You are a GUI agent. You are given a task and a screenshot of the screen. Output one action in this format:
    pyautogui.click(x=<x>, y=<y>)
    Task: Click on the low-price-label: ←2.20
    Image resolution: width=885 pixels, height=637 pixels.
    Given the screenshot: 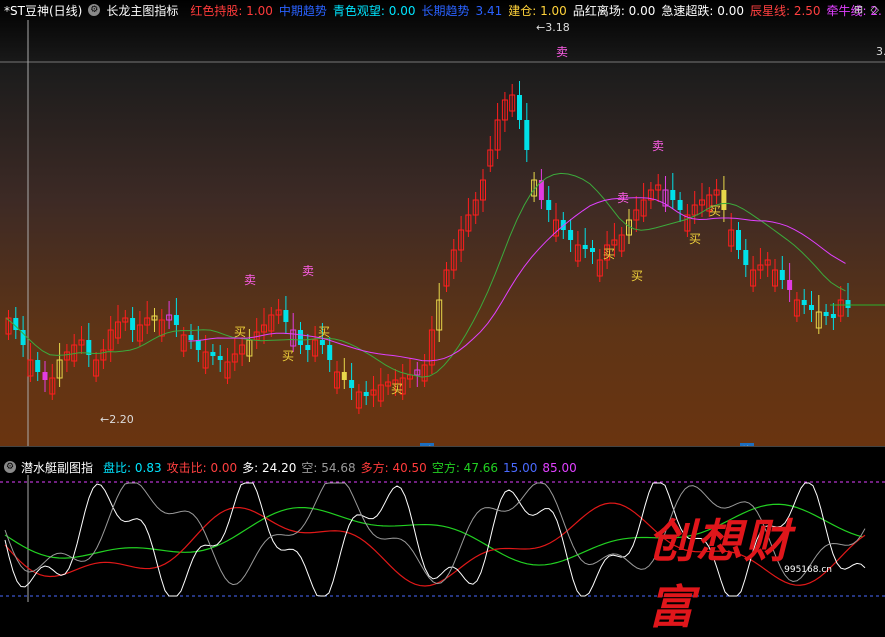 What is the action you would take?
    pyautogui.click(x=117, y=419)
    